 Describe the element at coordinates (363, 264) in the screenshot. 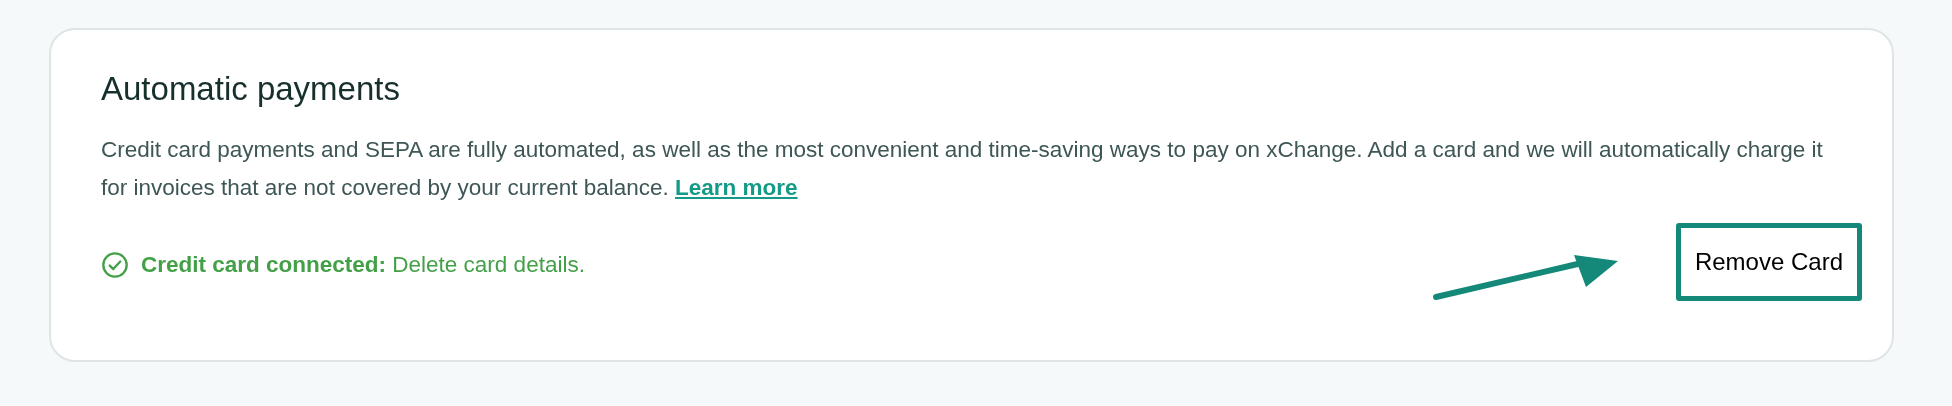

I see `status-text: Credit card connected: Delete card details.` at that location.